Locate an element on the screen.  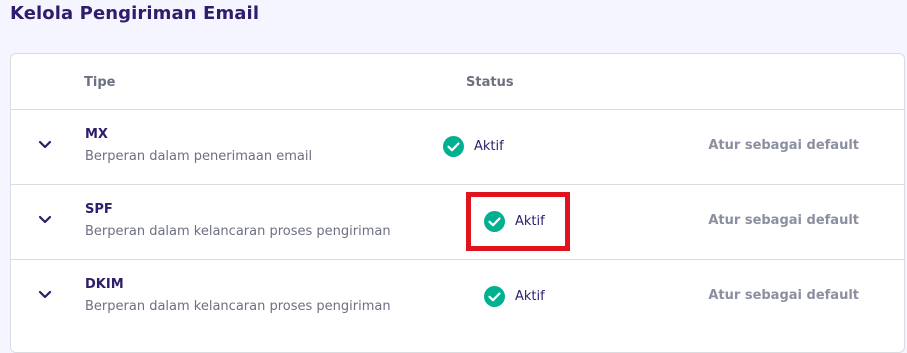
record-type-name: SPF is located at coordinates (99, 209).